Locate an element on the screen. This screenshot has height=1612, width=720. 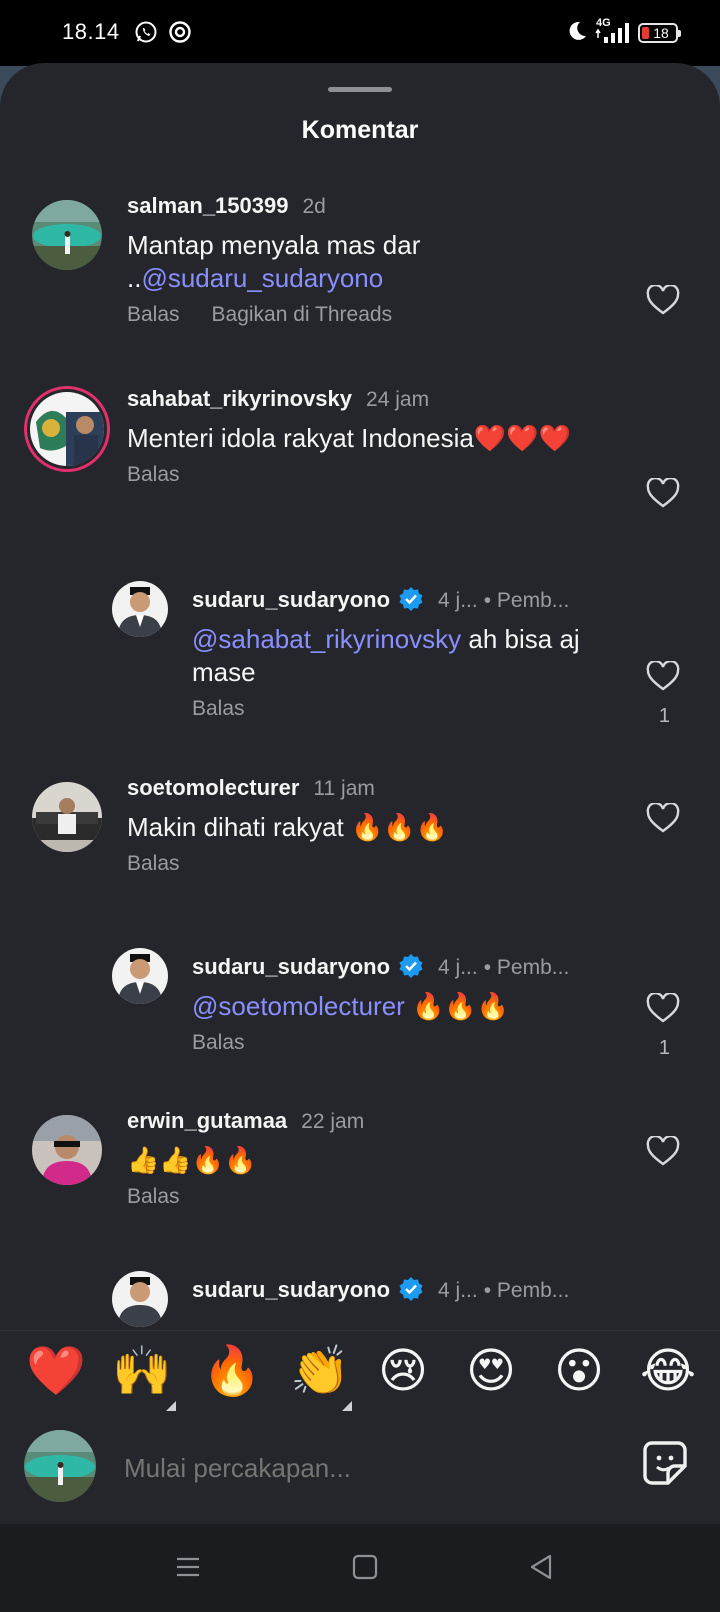
emoji-heart: ❤️ is located at coordinates (56, 1371).